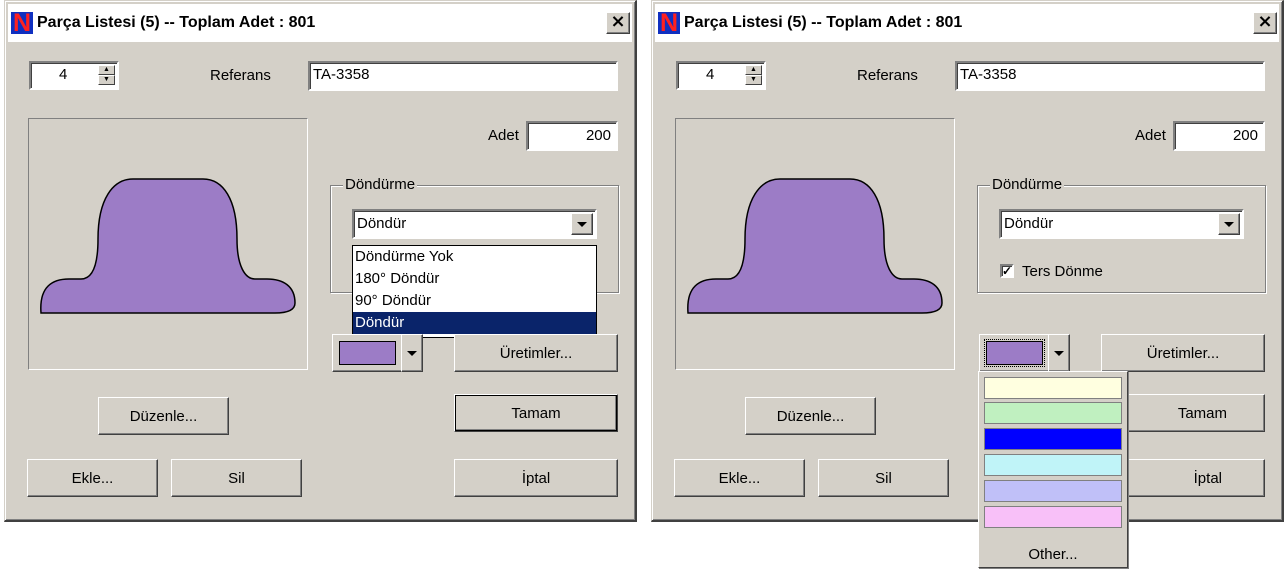 The height and width of the screenshot is (570, 1286). I want to click on cancel-button: İptal, so click(536, 478).